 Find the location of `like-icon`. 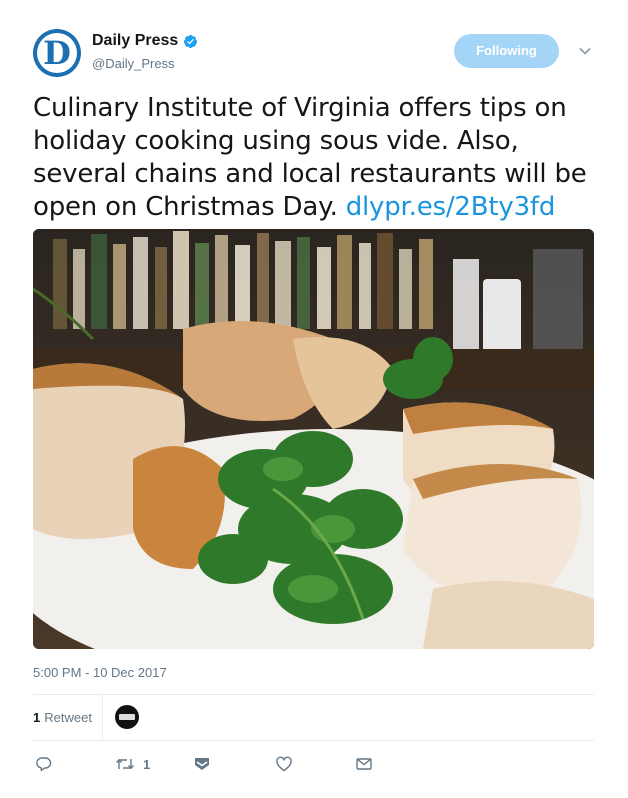

like-icon is located at coordinates (284, 764).